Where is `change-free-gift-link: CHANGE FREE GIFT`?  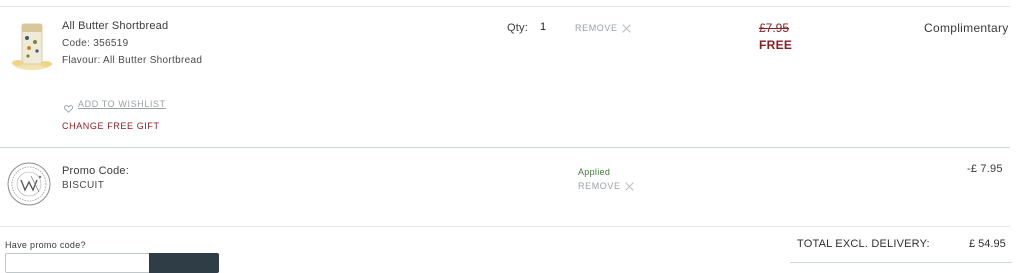
change-free-gift-link: CHANGE FREE GIFT is located at coordinates (111, 126).